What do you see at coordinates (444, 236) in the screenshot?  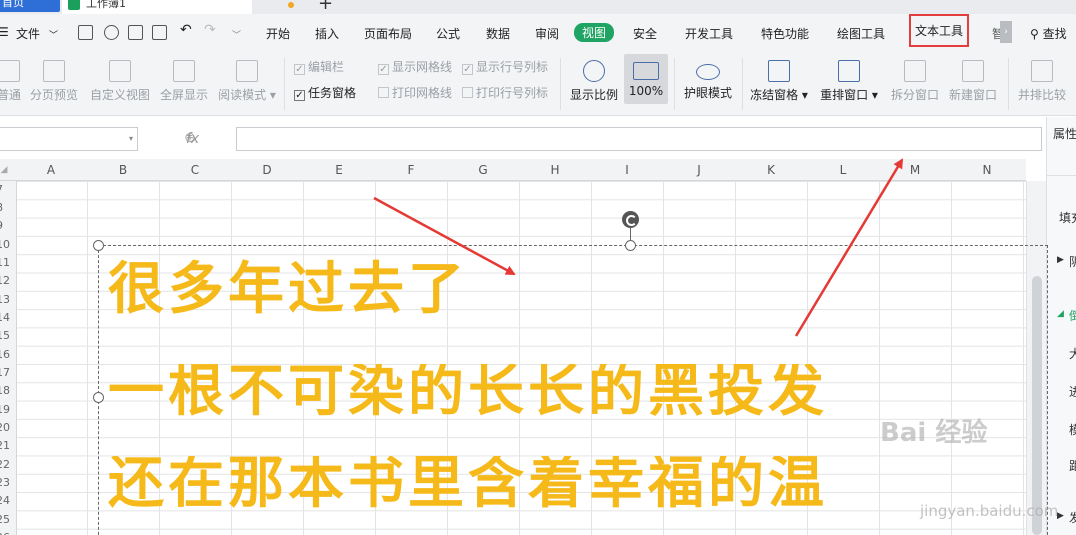 I see `arrow-to-textbox` at bounding box center [444, 236].